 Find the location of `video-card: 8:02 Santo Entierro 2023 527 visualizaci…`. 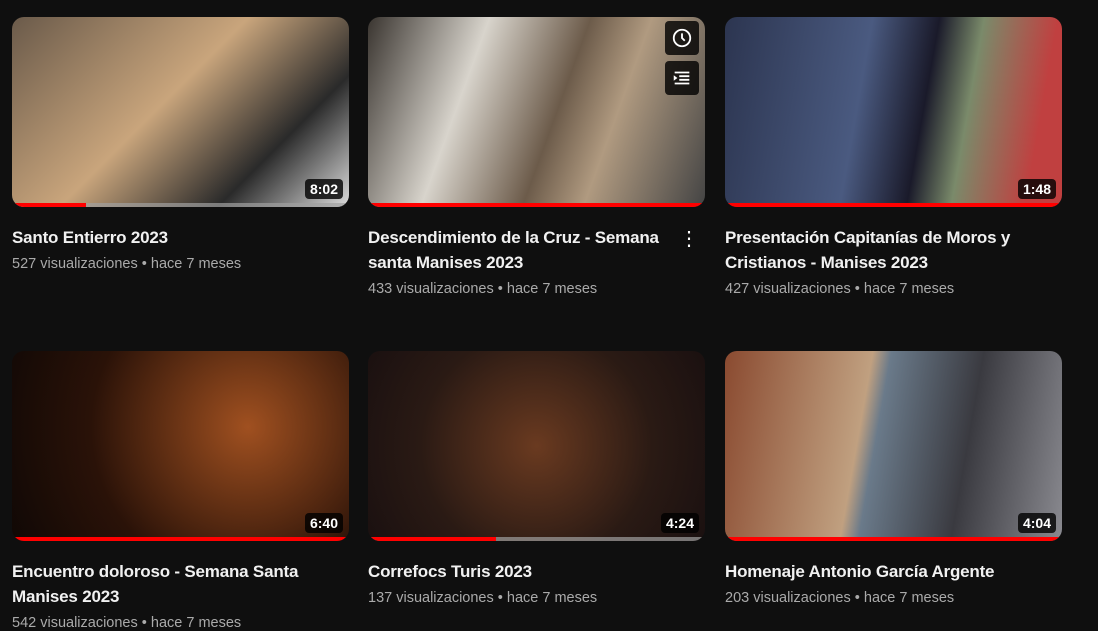

video-card: 8:02 Santo Entierro 2023 527 visualizaci… is located at coordinates (180, 144).